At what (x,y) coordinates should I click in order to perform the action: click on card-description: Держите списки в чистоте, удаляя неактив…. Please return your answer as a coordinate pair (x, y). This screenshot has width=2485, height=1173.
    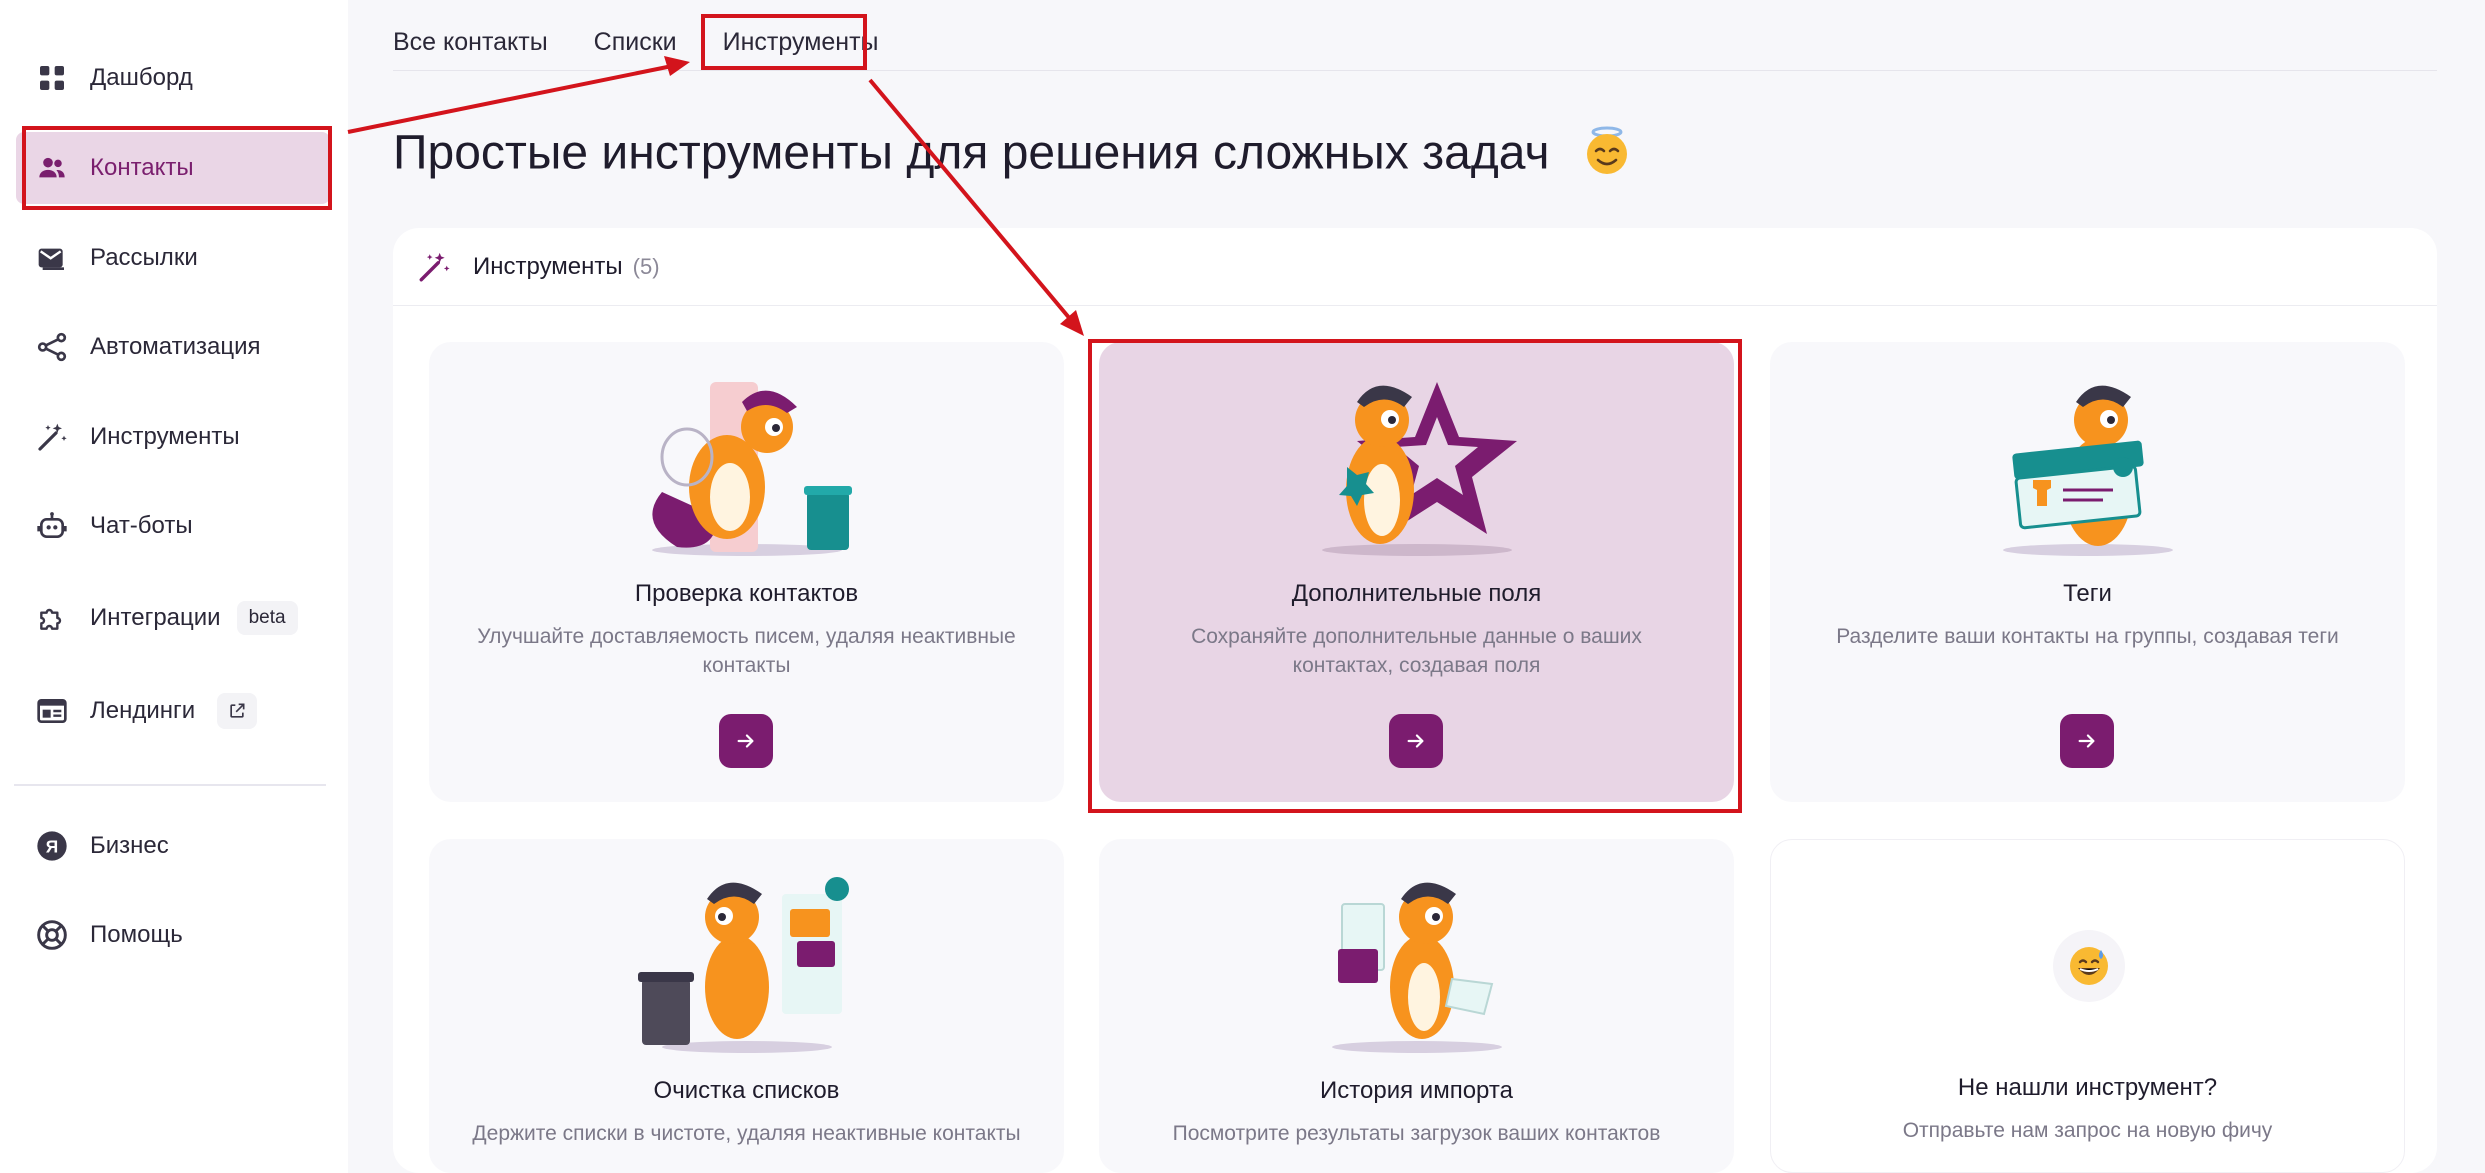
    Looking at the image, I should click on (746, 1133).